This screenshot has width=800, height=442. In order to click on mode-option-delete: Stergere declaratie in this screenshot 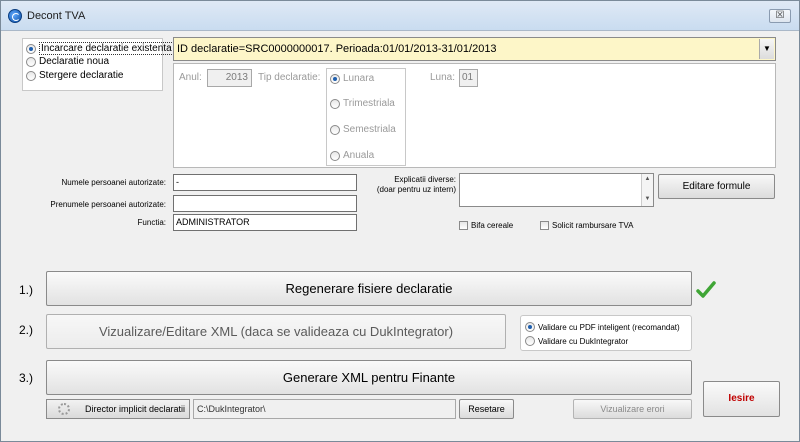, I will do `click(75, 75)`.